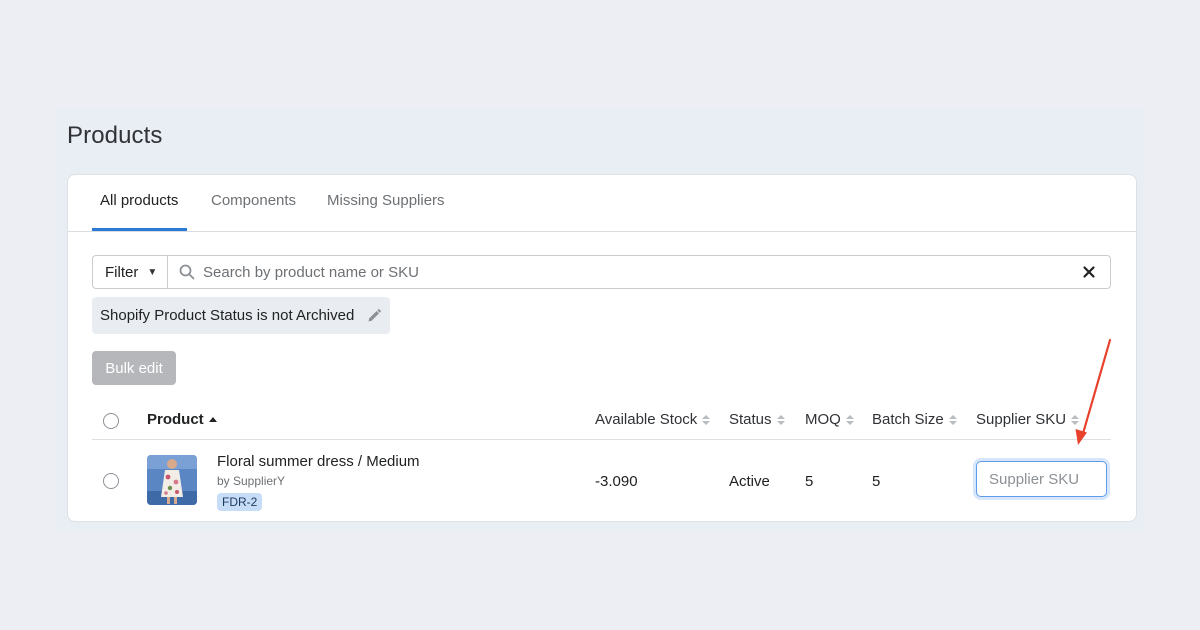  What do you see at coordinates (318, 461) in the screenshot?
I see `product-name-link: Floral summer dress / Medium` at bounding box center [318, 461].